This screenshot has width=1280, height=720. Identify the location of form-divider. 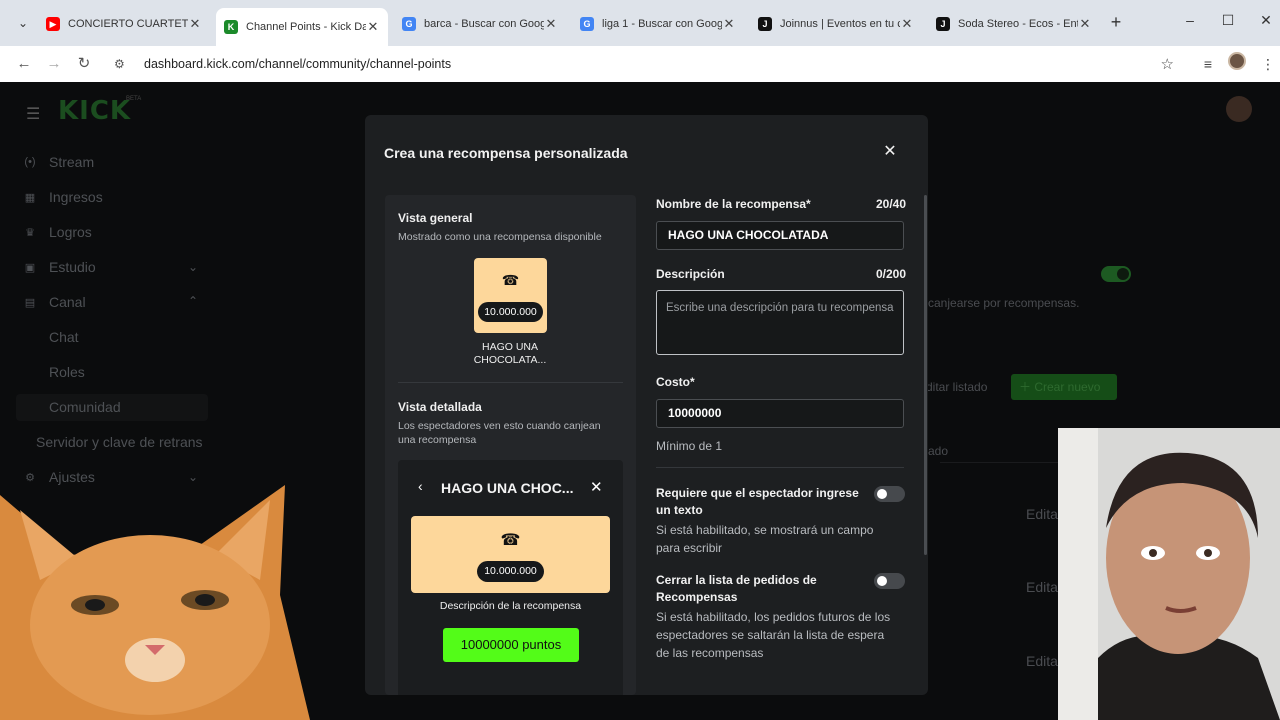
(780, 467).